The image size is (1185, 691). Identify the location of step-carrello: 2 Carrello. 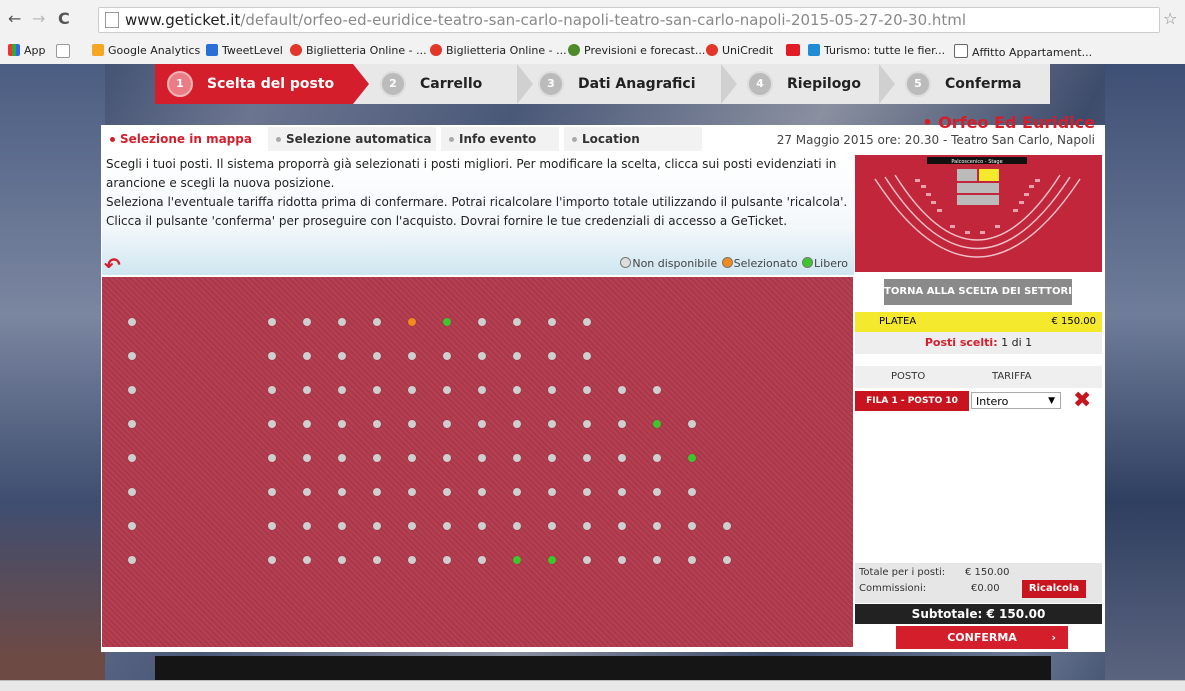
(431, 84).